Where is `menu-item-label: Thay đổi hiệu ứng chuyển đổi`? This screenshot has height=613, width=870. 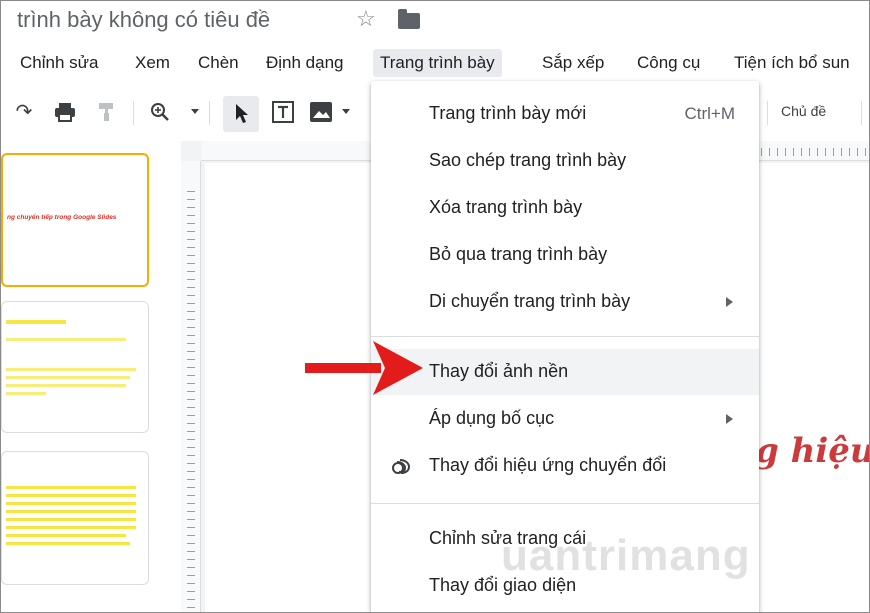
menu-item-label: Thay đổi hiệu ứng chuyển đổi is located at coordinates (548, 465).